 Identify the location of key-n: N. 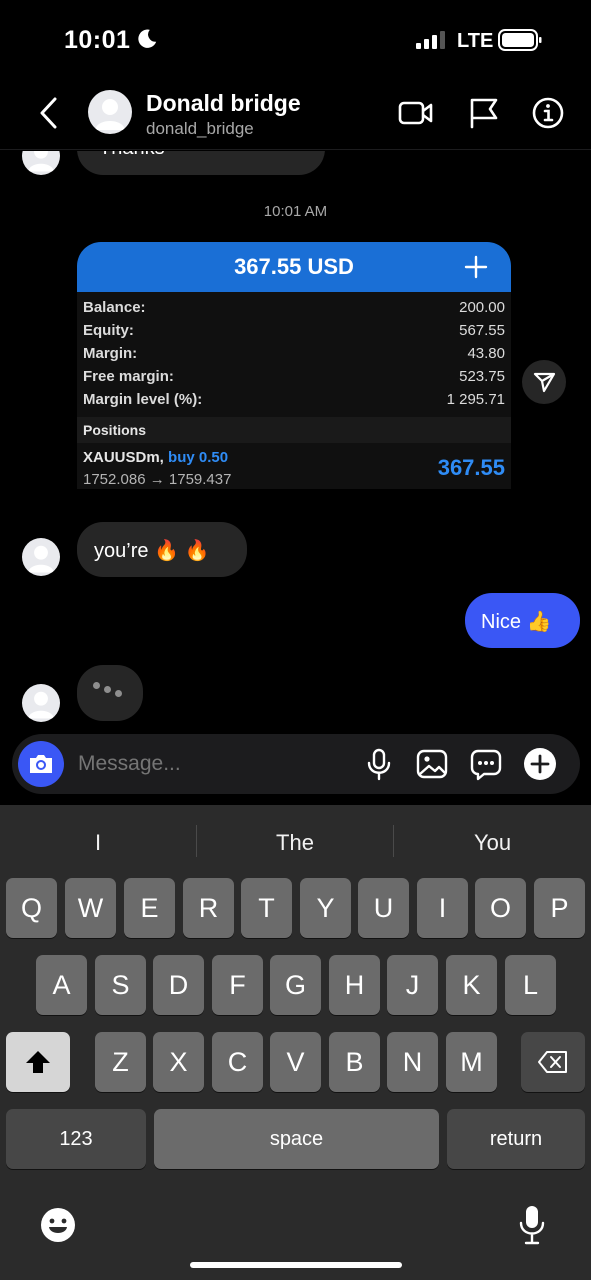
(412, 1062).